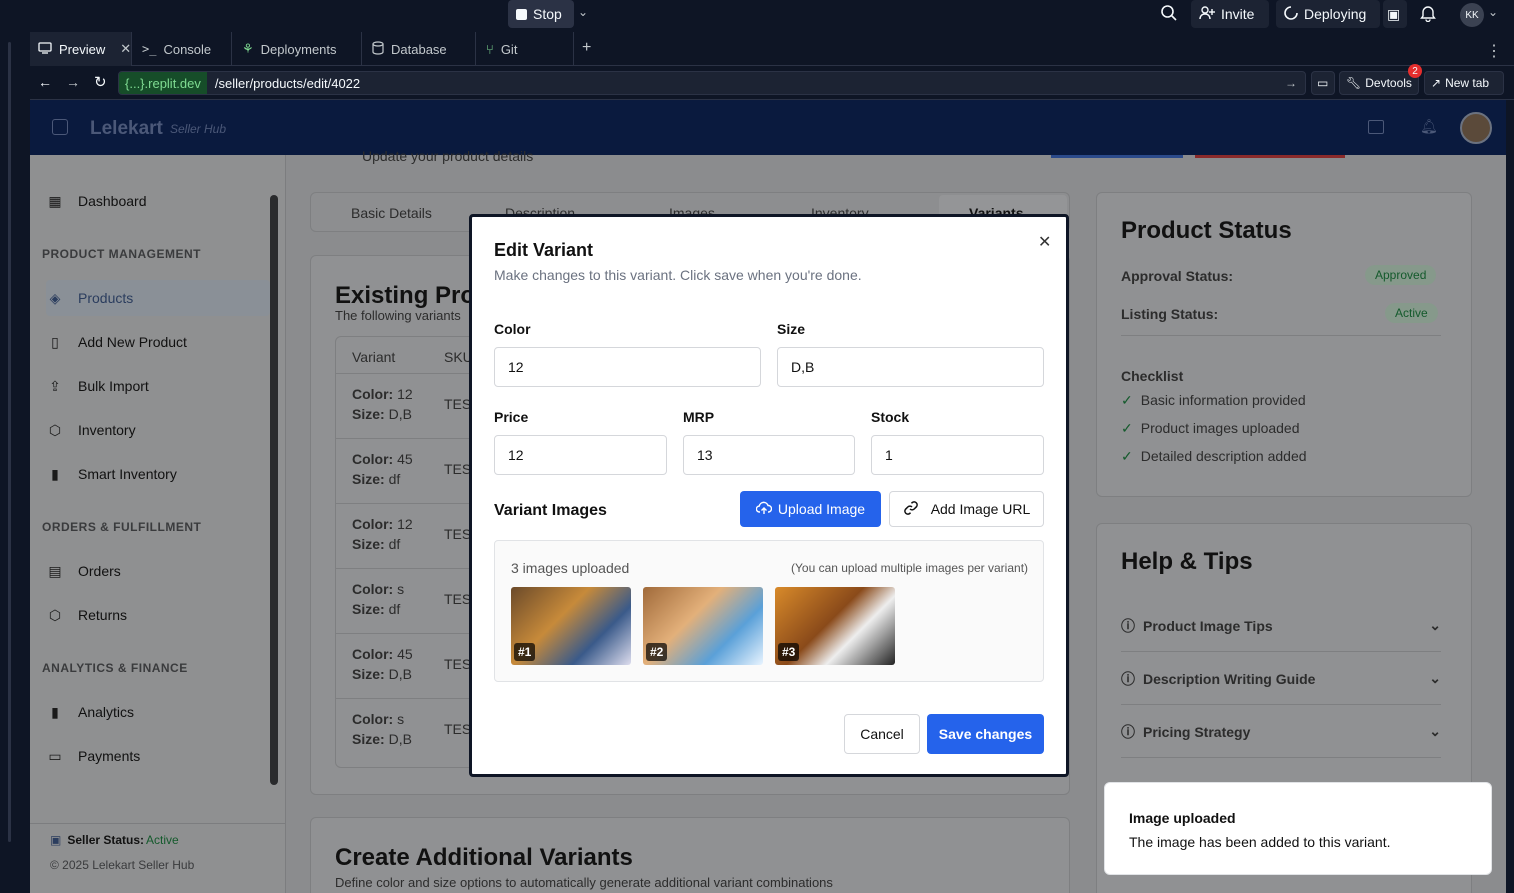 The width and height of the screenshot is (1514, 893). What do you see at coordinates (378, 49) in the screenshot?
I see `database-icon` at bounding box center [378, 49].